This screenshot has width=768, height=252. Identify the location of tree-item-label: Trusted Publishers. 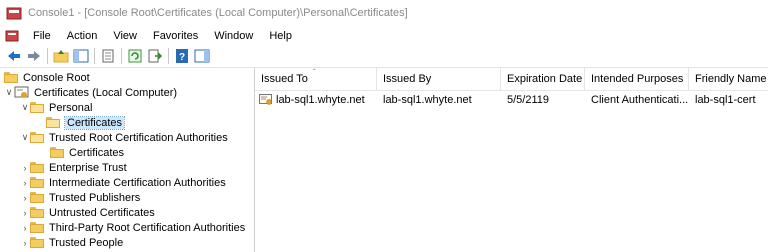
(95, 197).